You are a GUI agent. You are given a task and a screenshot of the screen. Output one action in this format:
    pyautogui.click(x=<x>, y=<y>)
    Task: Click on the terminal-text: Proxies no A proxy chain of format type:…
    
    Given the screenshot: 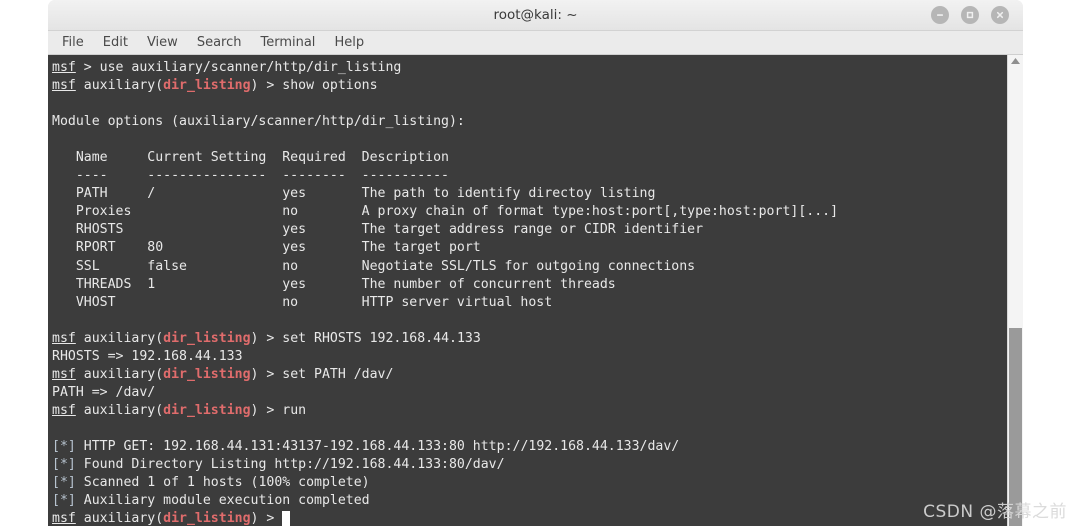 What is the action you would take?
    pyautogui.click(x=445, y=212)
    